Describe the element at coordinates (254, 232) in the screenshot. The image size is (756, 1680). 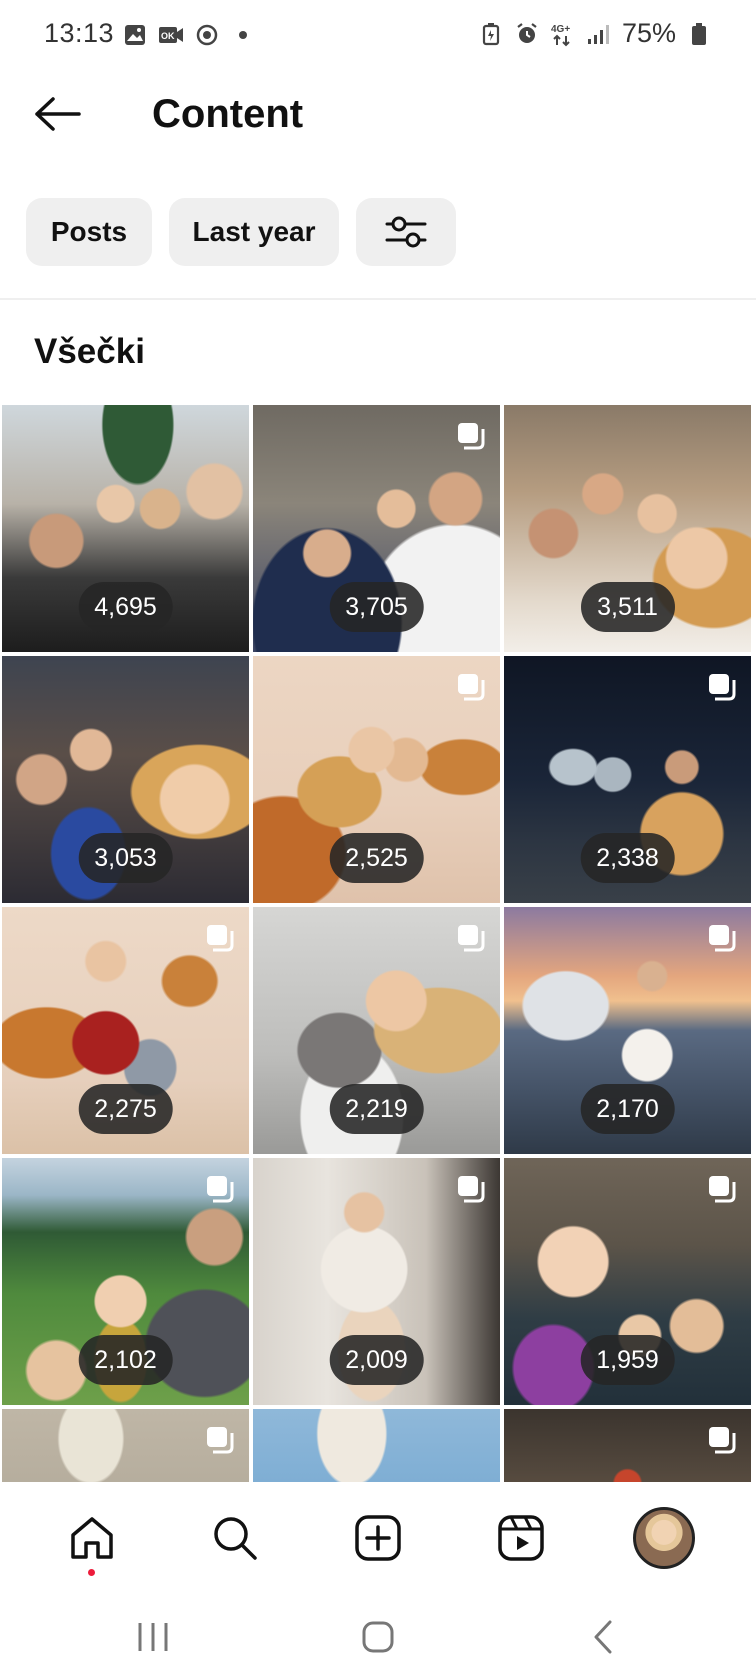
I see `time-period-filter-button: Last year` at that location.